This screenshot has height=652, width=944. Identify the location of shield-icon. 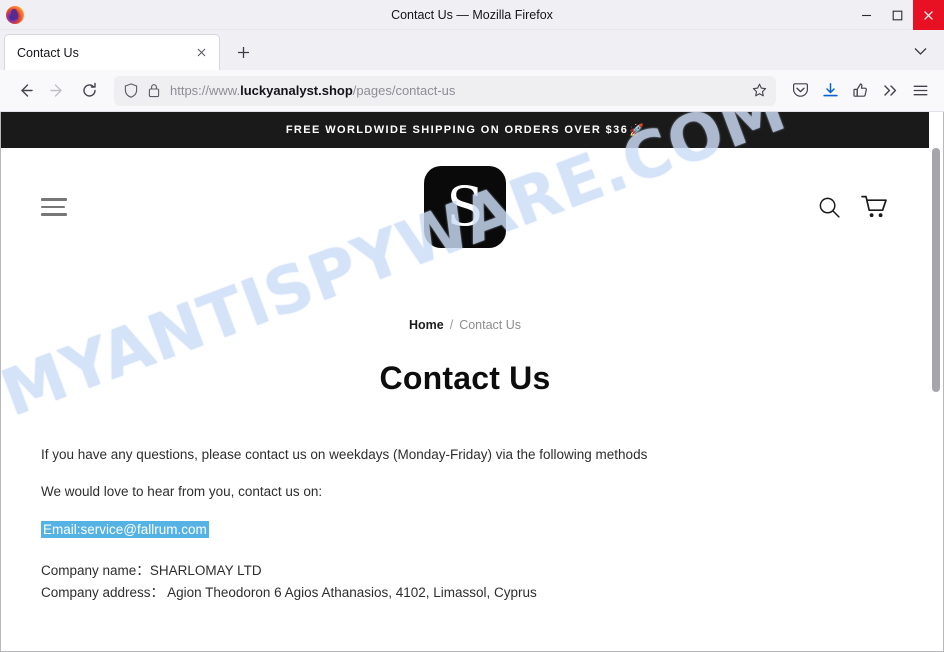
(131, 91).